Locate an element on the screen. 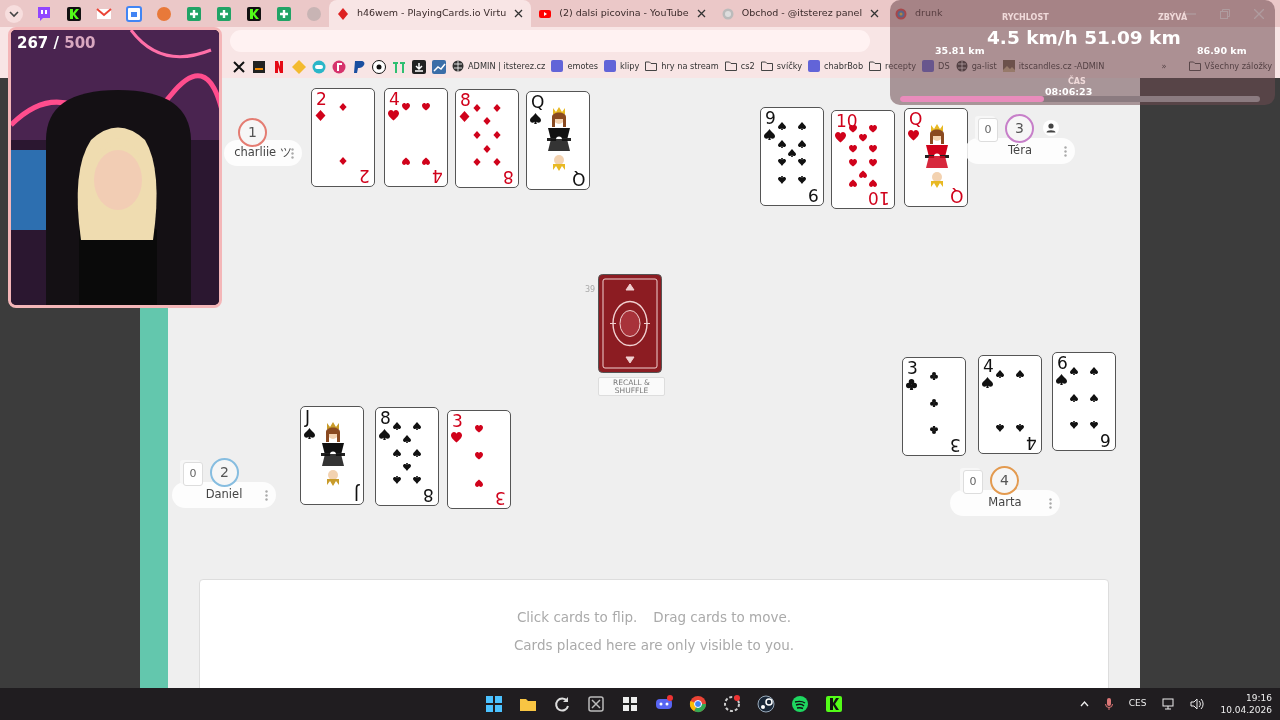 The width and height of the screenshot is (1280, 720). playing-card: 2 2 is located at coordinates (343, 137).